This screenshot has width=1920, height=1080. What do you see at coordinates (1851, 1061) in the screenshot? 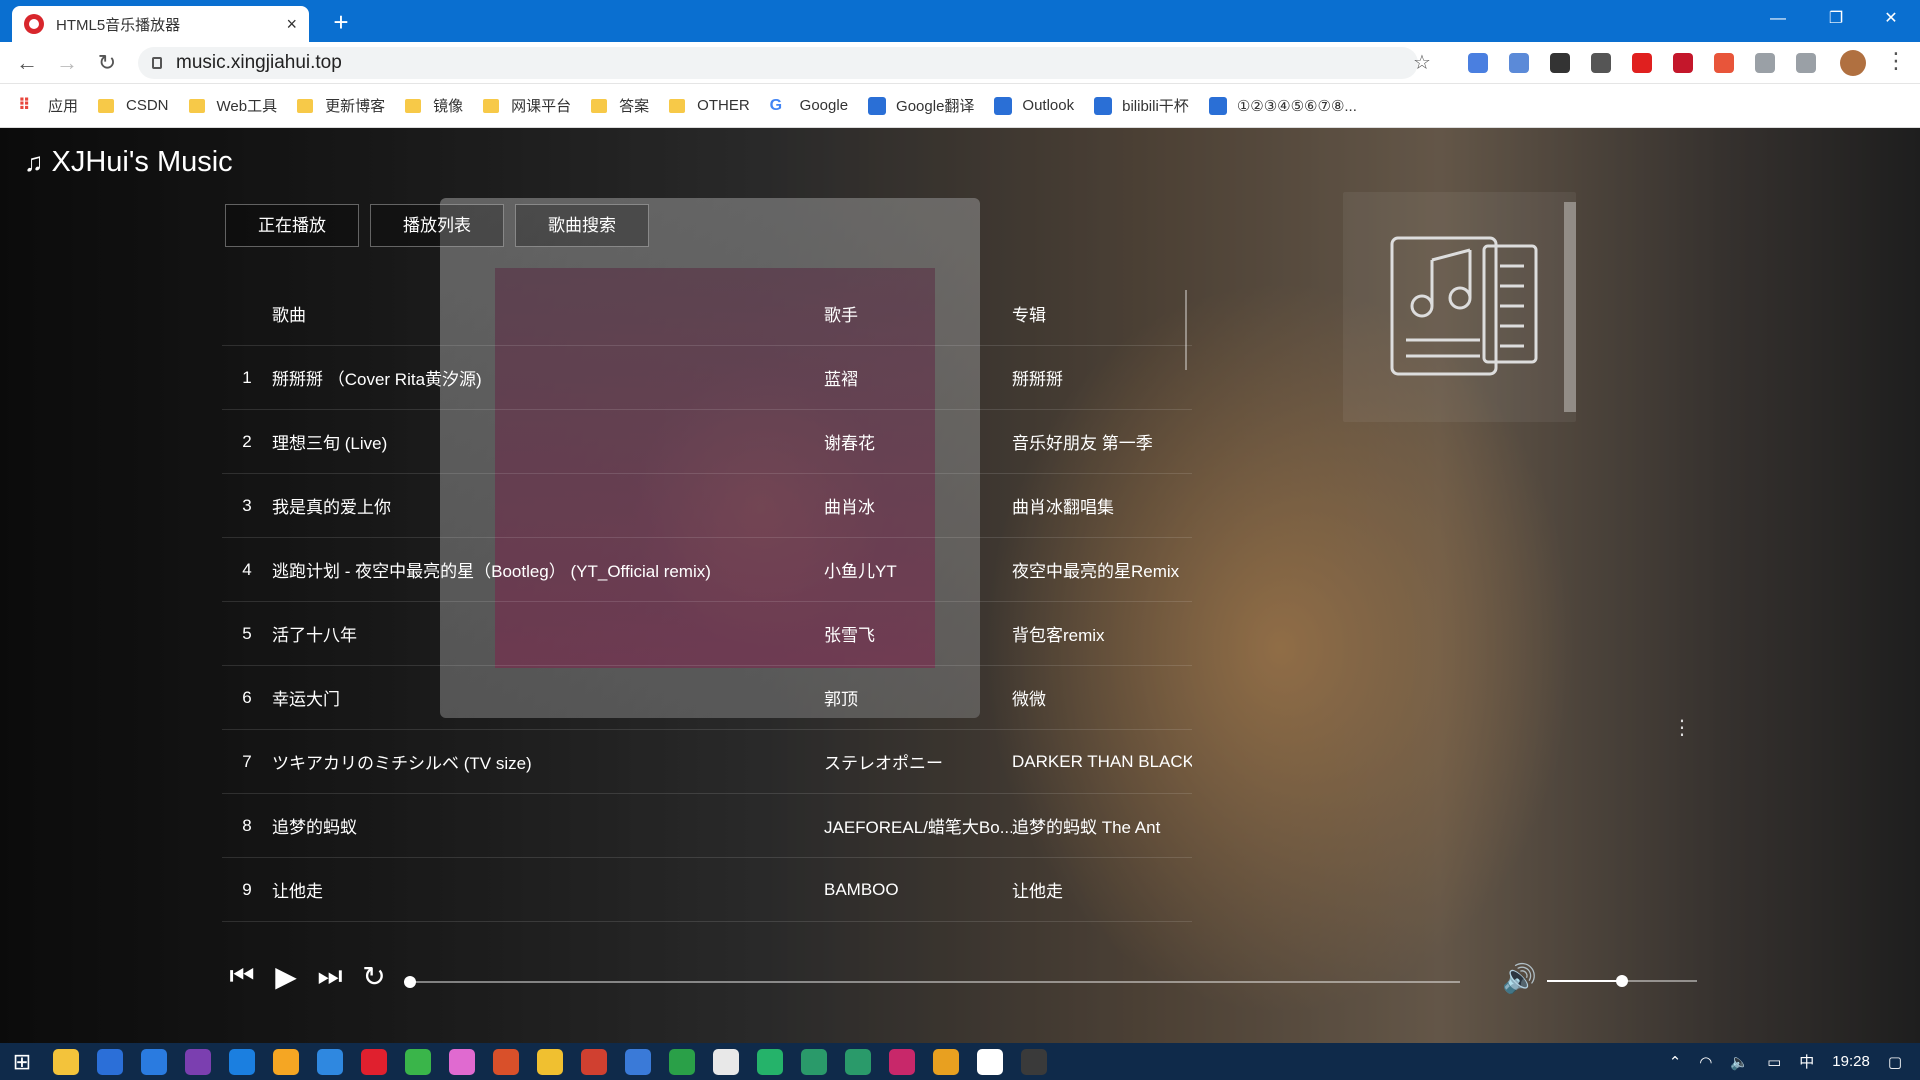
I see `clock: 19:28` at bounding box center [1851, 1061].